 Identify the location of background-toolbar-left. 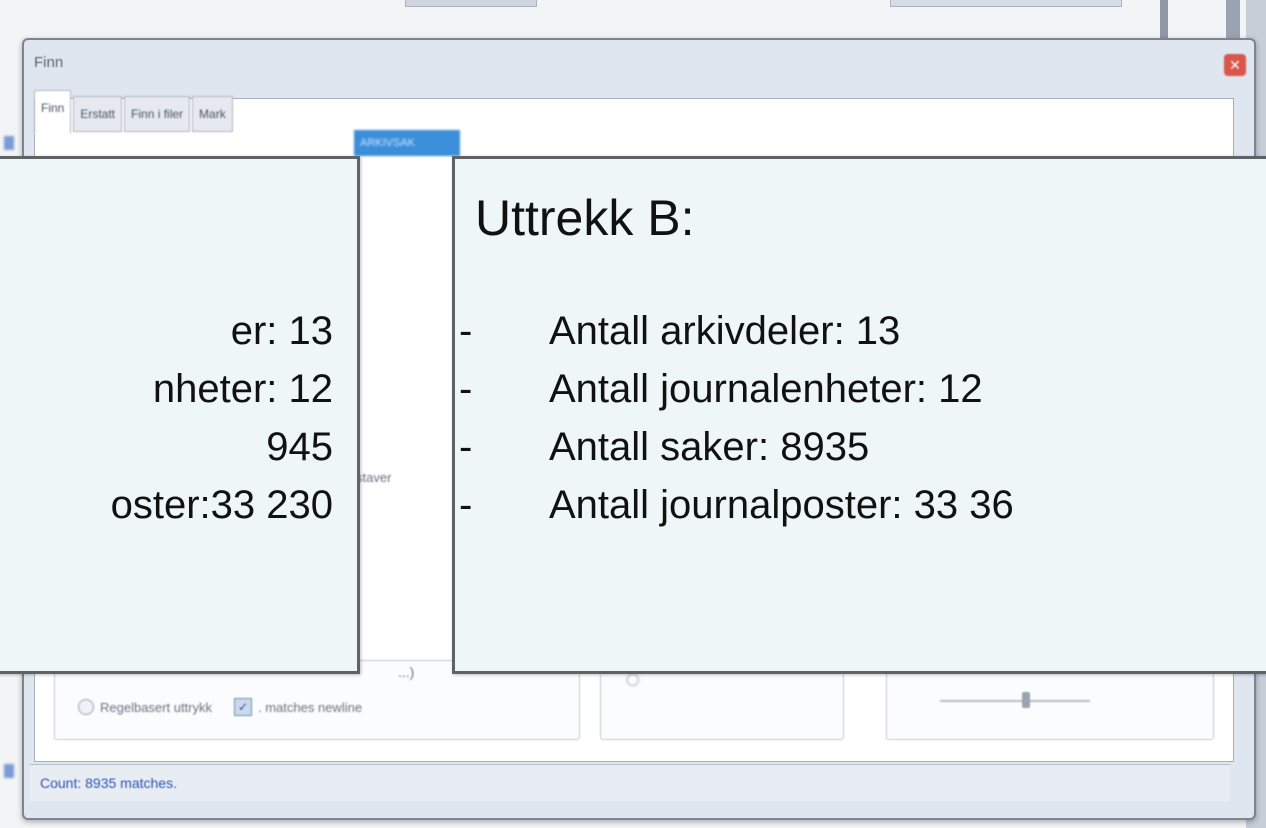
(471, 3).